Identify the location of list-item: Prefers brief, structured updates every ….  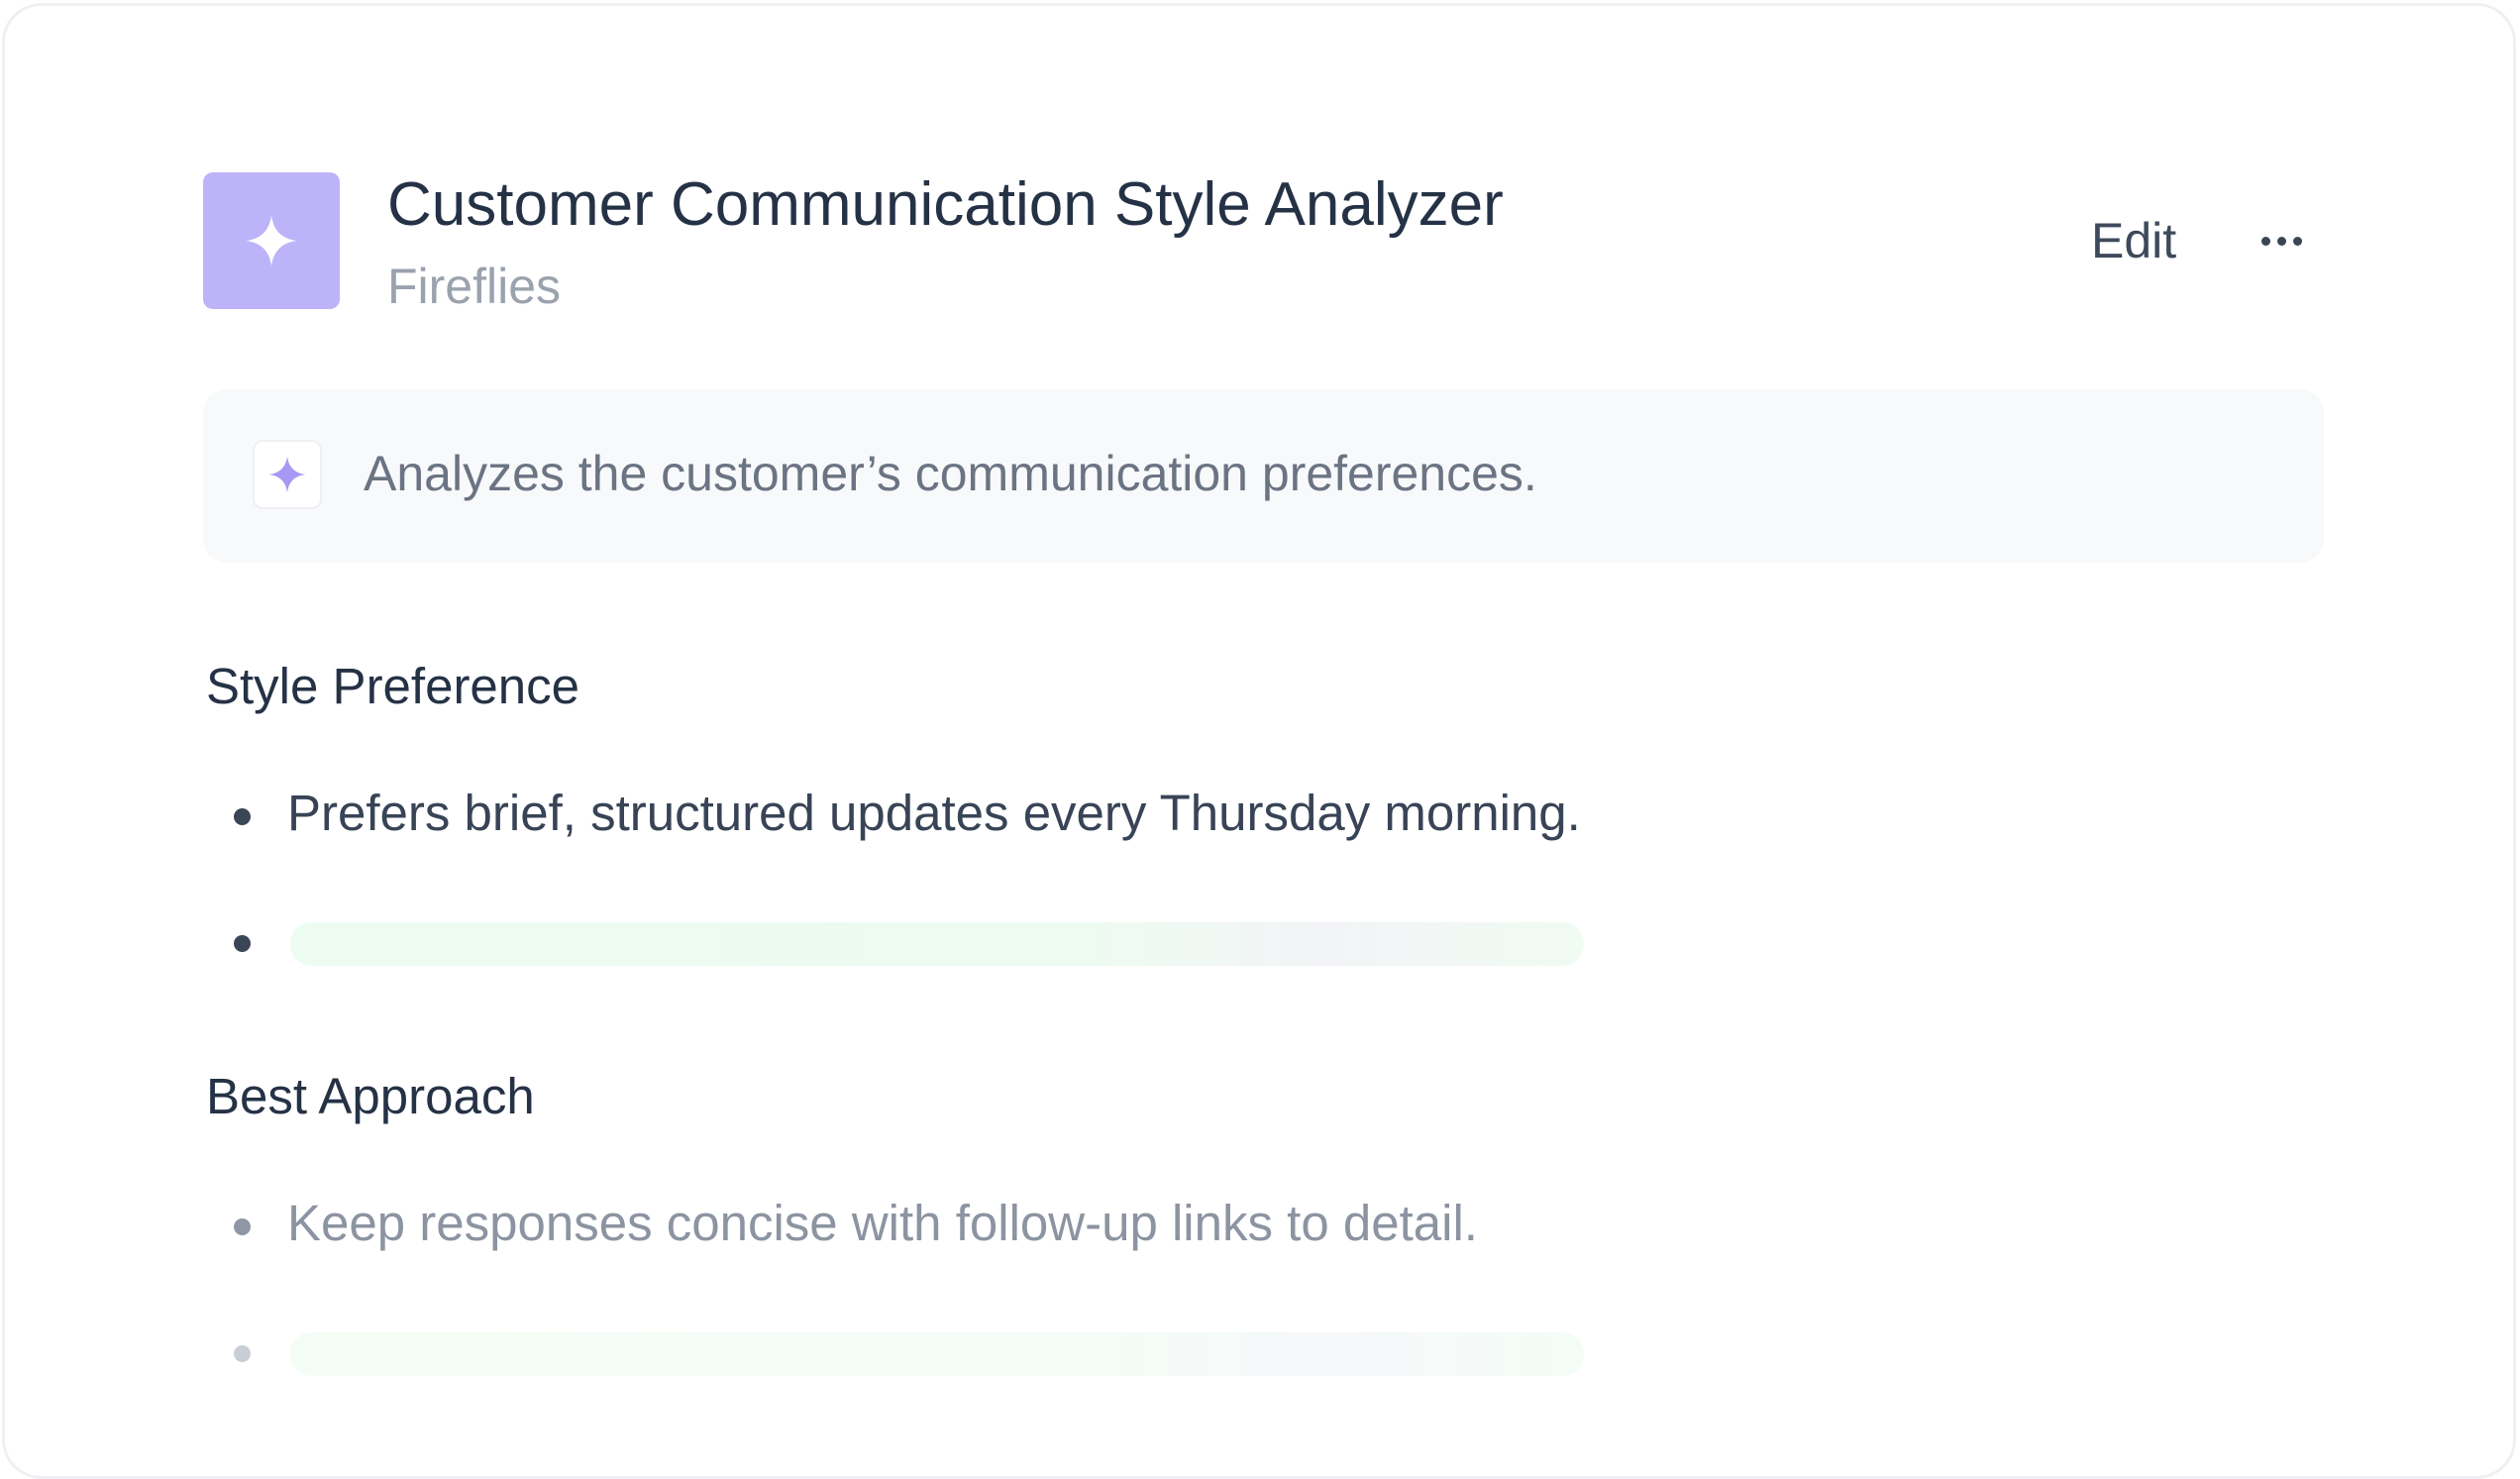
(934, 813).